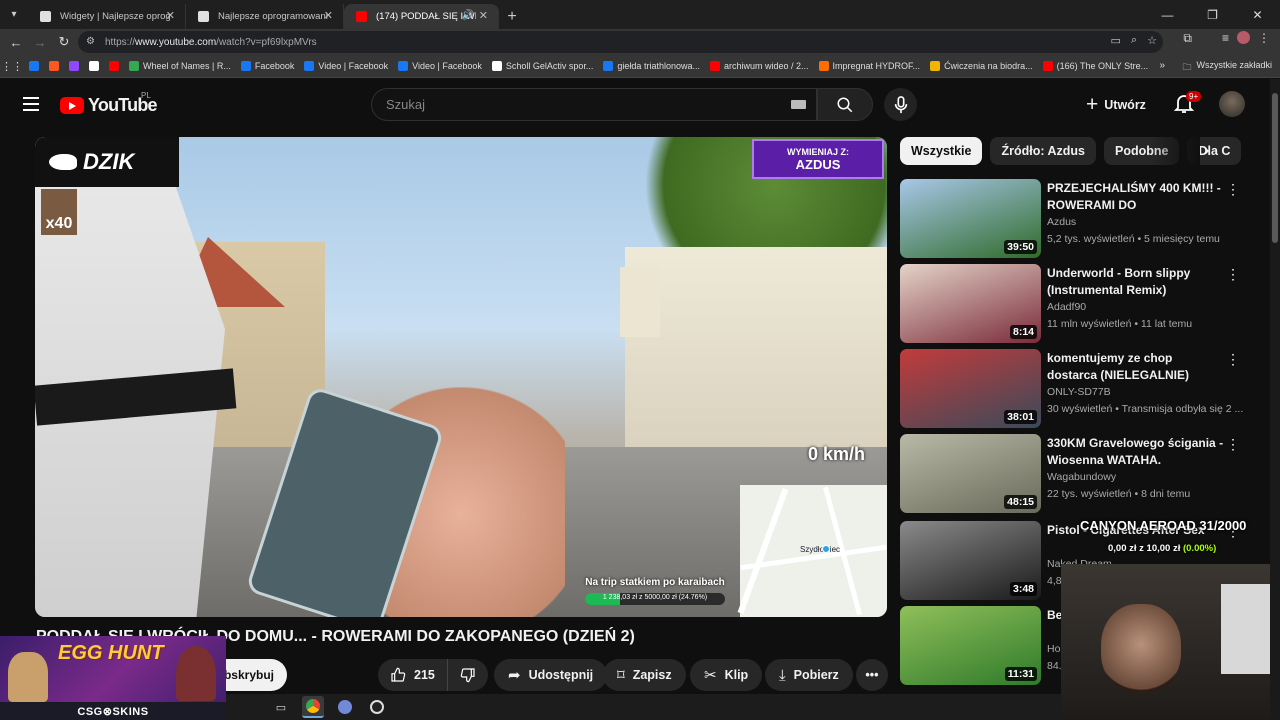 This screenshot has width=1280, height=720. I want to click on map-road, so click(763, 551).